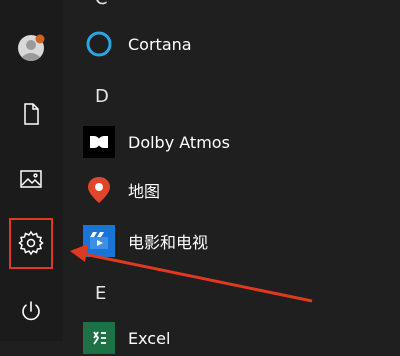 This screenshot has height=356, width=400. What do you see at coordinates (233, 338) in the screenshot?
I see `app-item-excel: Excel` at bounding box center [233, 338].